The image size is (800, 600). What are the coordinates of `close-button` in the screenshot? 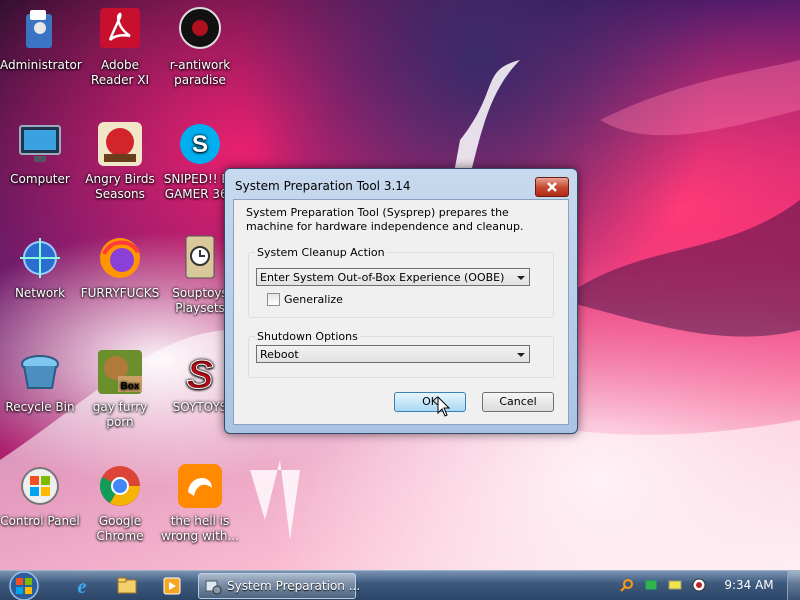 It's located at (552, 187).